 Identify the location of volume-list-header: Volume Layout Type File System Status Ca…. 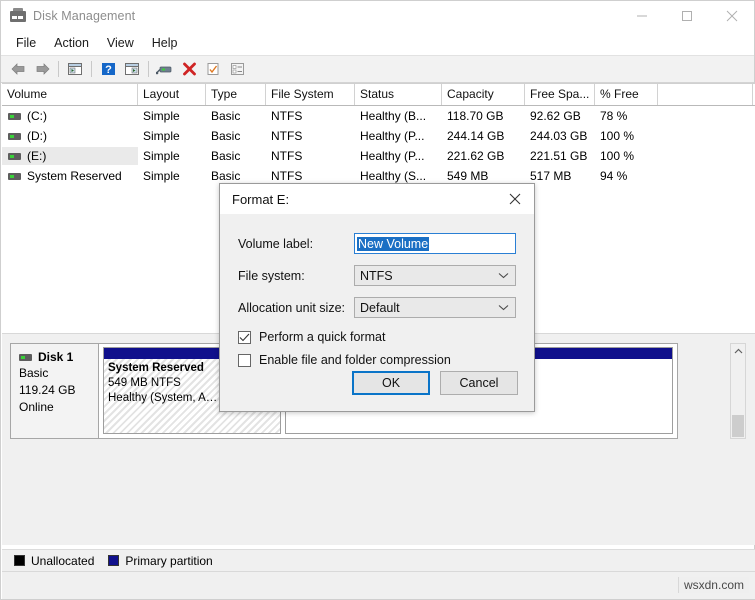
(378, 94).